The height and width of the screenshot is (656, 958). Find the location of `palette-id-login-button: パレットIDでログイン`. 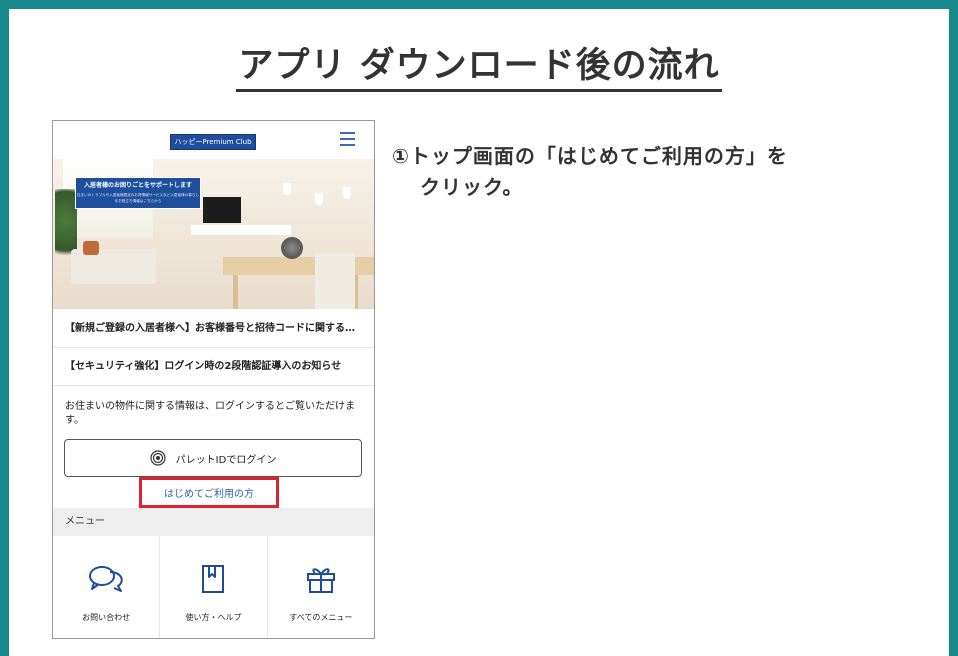

palette-id-login-button: パレットIDでログイン is located at coordinates (213, 458).